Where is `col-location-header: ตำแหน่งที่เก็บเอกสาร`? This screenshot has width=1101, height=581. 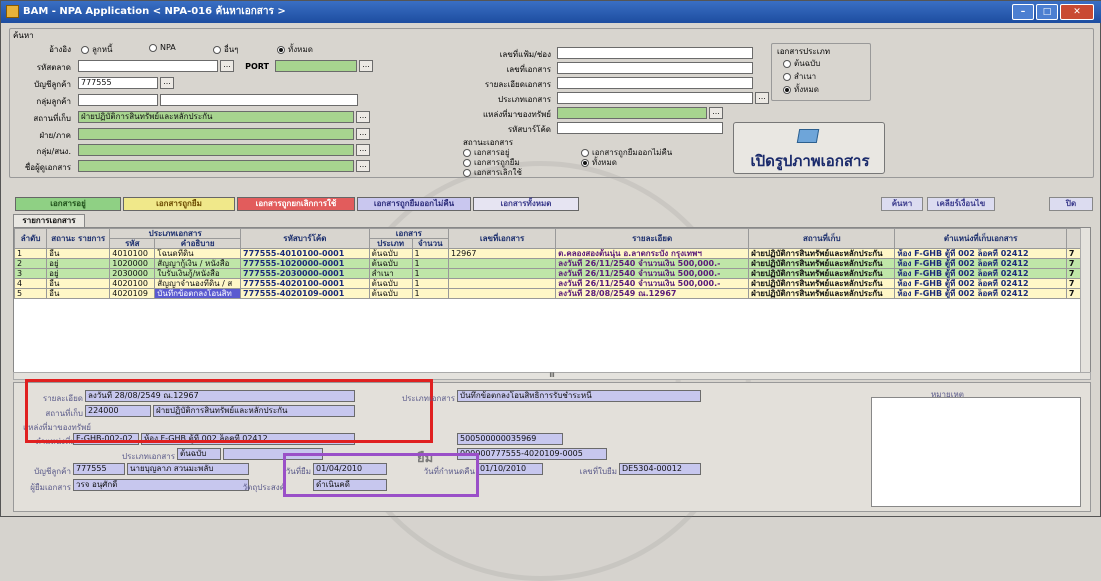 col-location-header: ตำแหน่งที่เก็บเอกสาร is located at coordinates (980, 238).